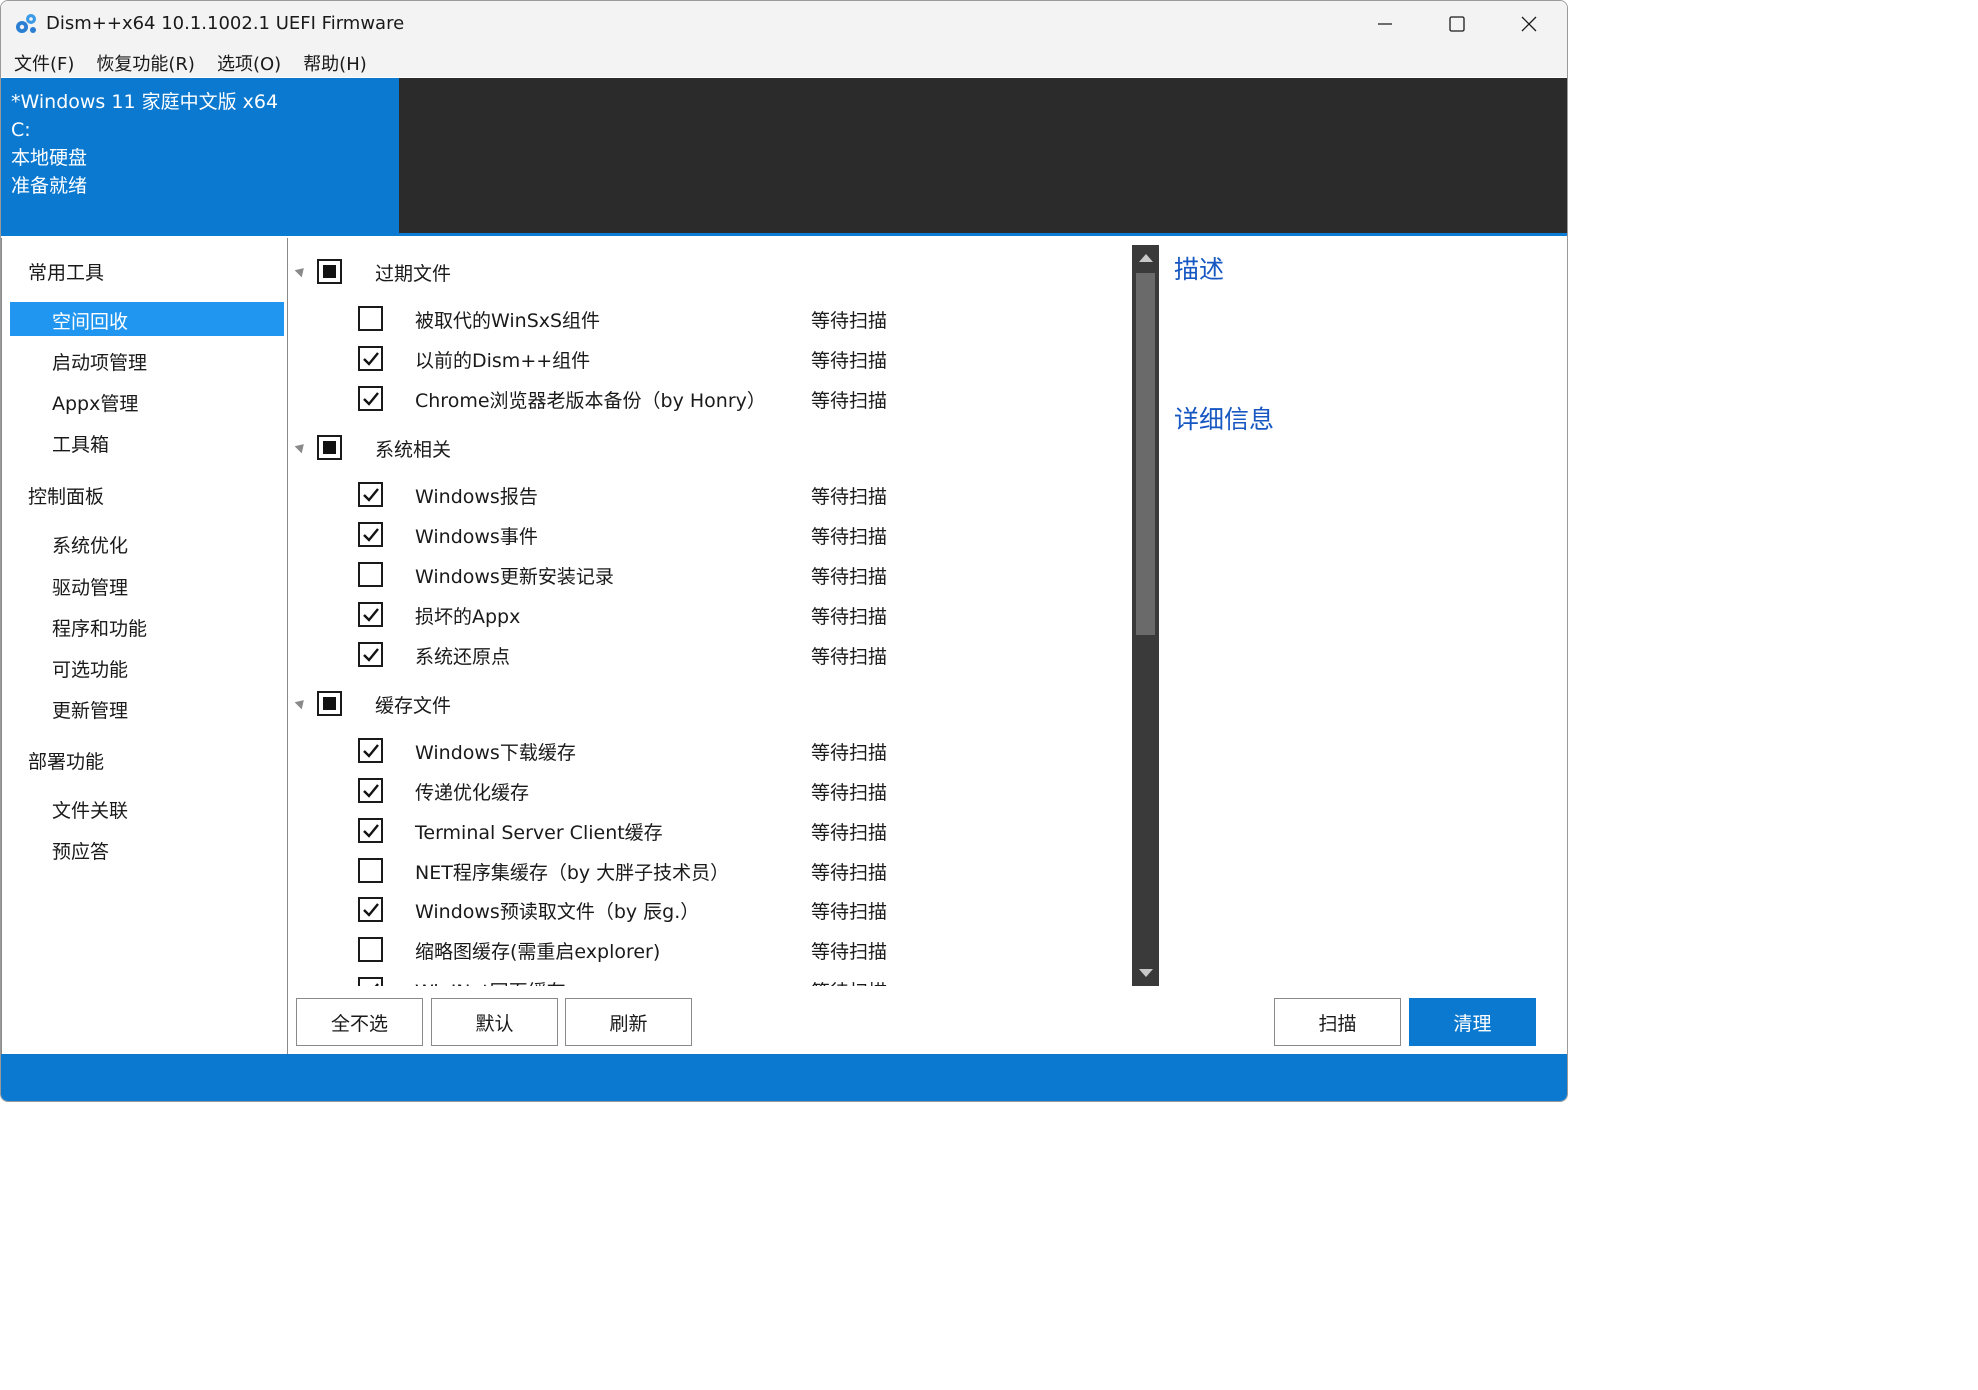  Describe the element at coordinates (784, 157) in the screenshot. I see `image-list-header: *Windows 11 家庭中文版 x64 C: 本地硬盘 准备就绪` at that location.